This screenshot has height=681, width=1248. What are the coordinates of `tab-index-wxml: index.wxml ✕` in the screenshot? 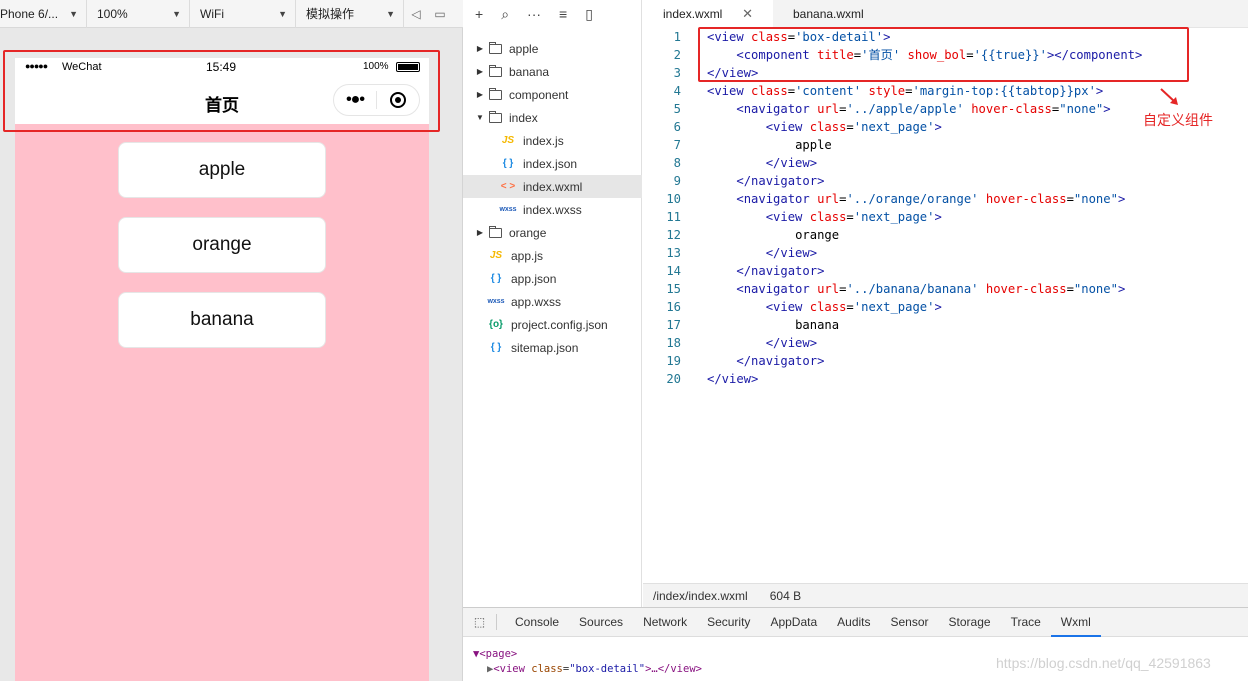 It's located at (708, 14).